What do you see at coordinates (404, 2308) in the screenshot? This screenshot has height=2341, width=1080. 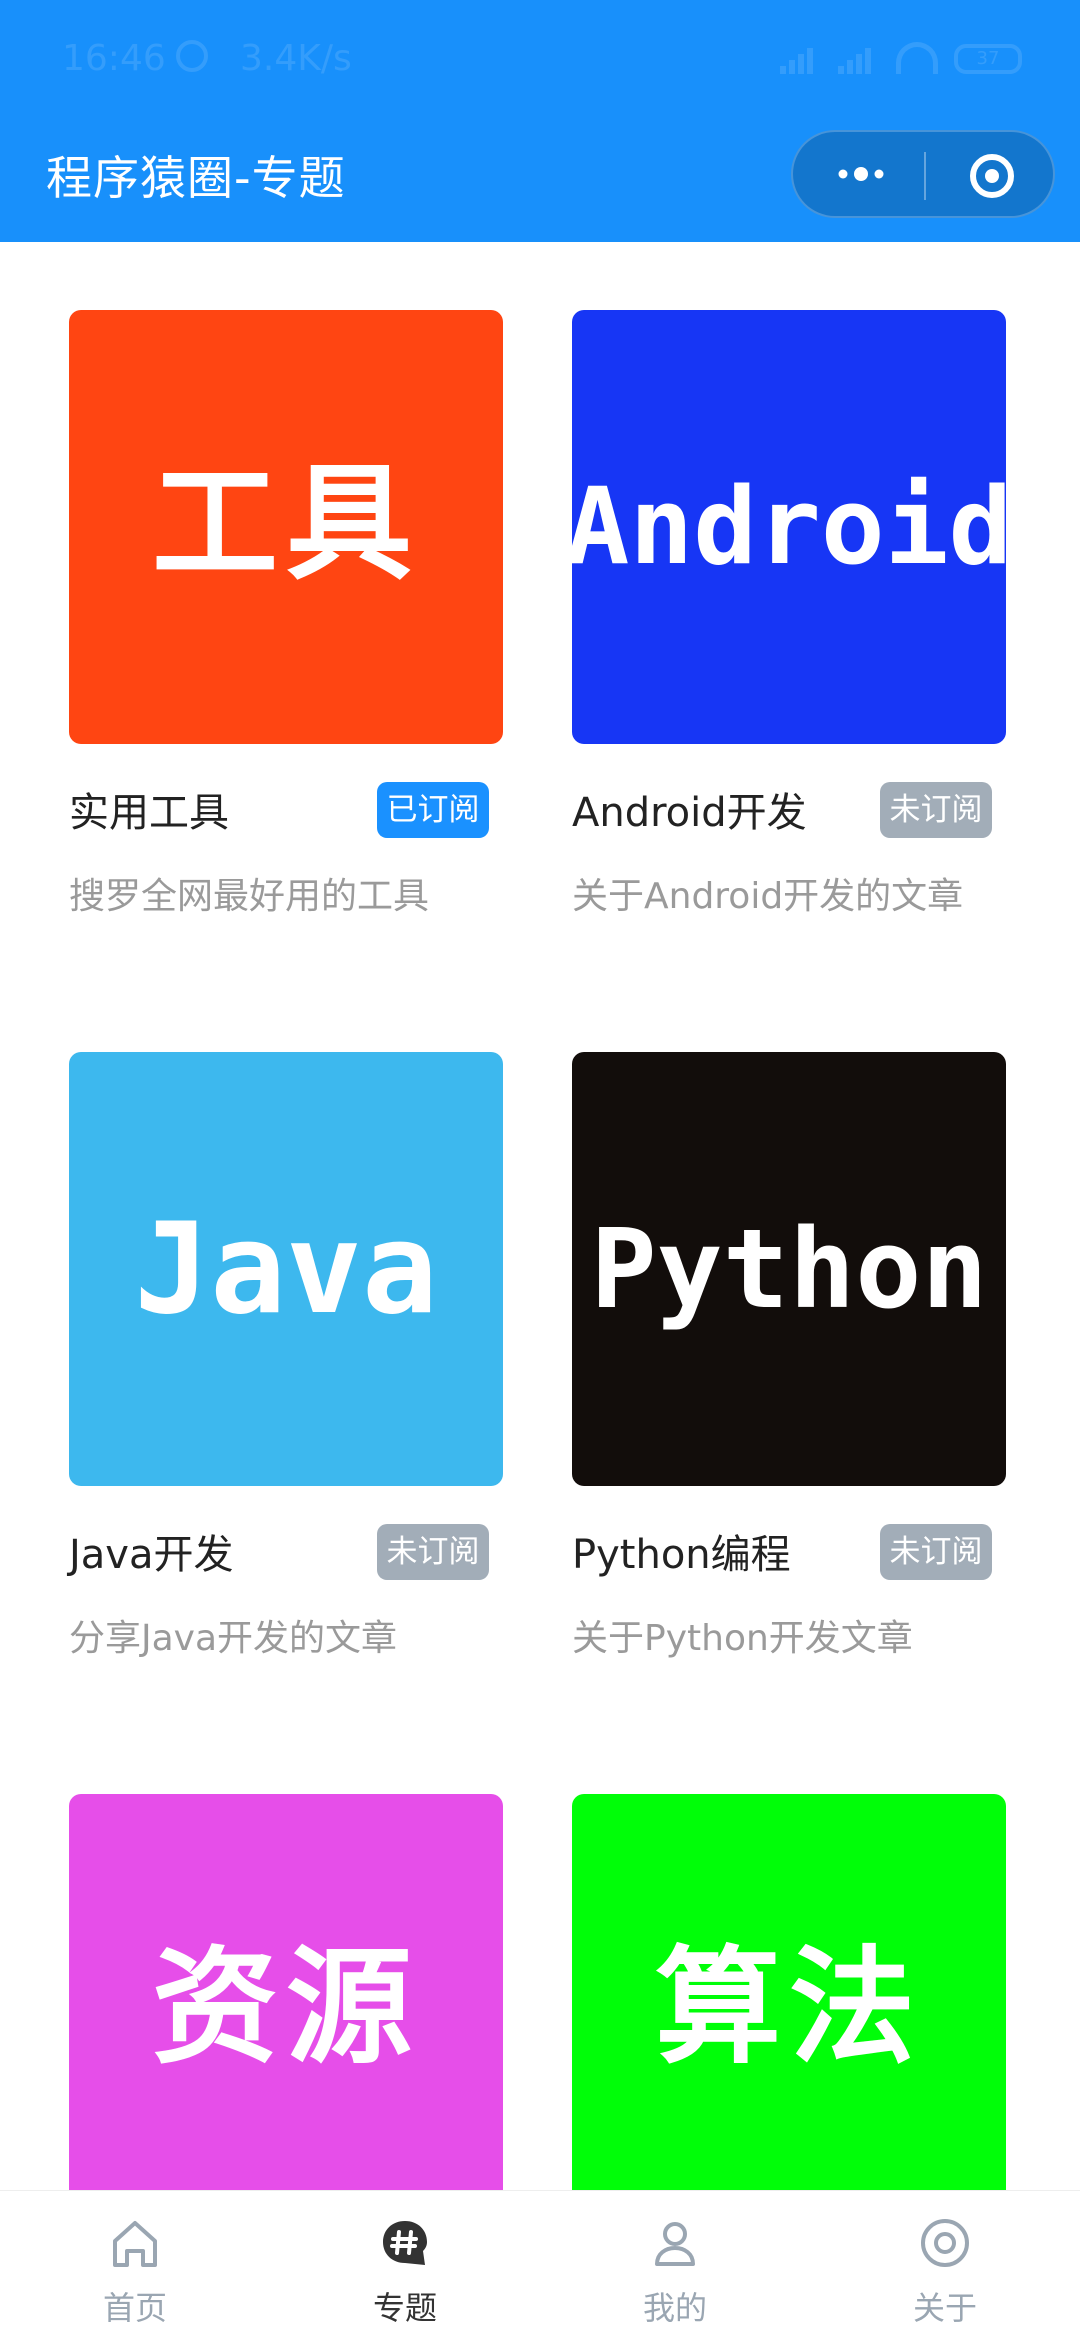 I see `tab-label: 专题` at bounding box center [404, 2308].